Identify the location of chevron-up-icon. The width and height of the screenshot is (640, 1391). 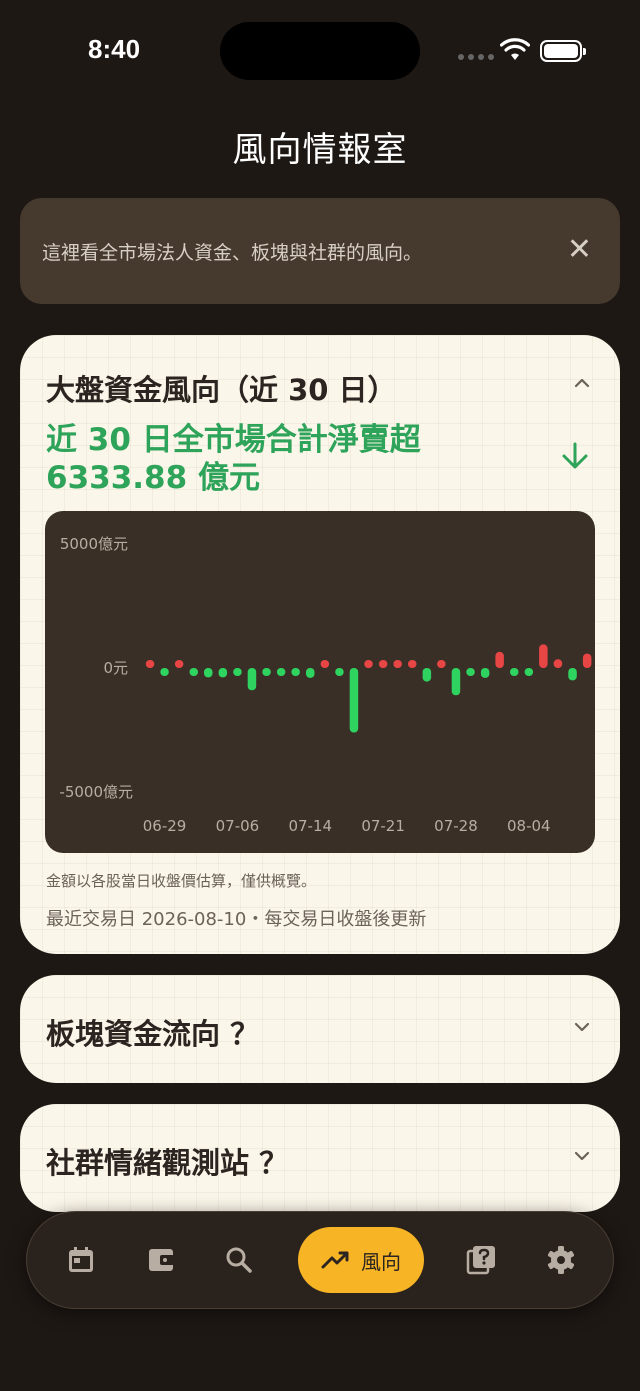
(582, 383).